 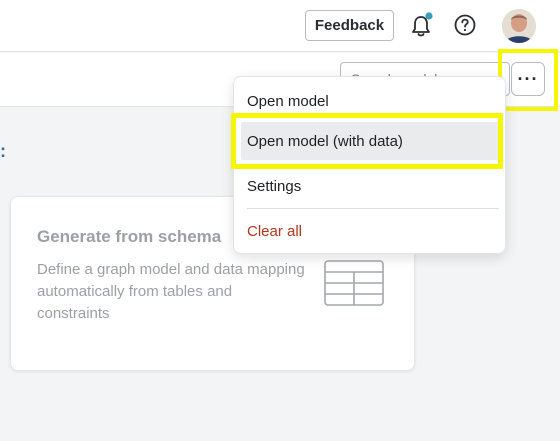 What do you see at coordinates (528, 79) in the screenshot?
I see `more-options-button: ···` at bounding box center [528, 79].